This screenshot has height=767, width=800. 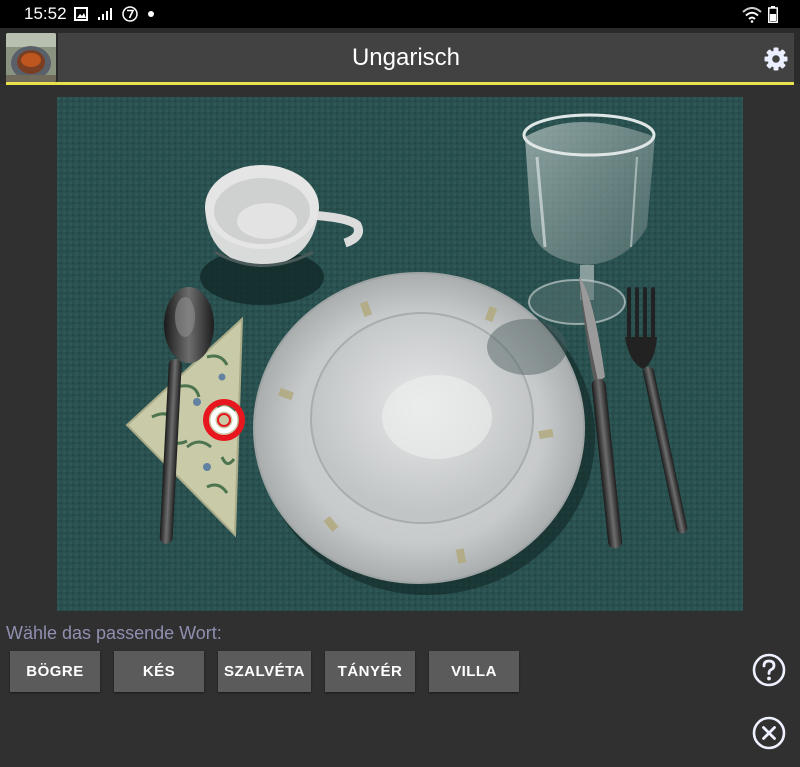 I want to click on status-icons-right, so click(x=760, y=14).